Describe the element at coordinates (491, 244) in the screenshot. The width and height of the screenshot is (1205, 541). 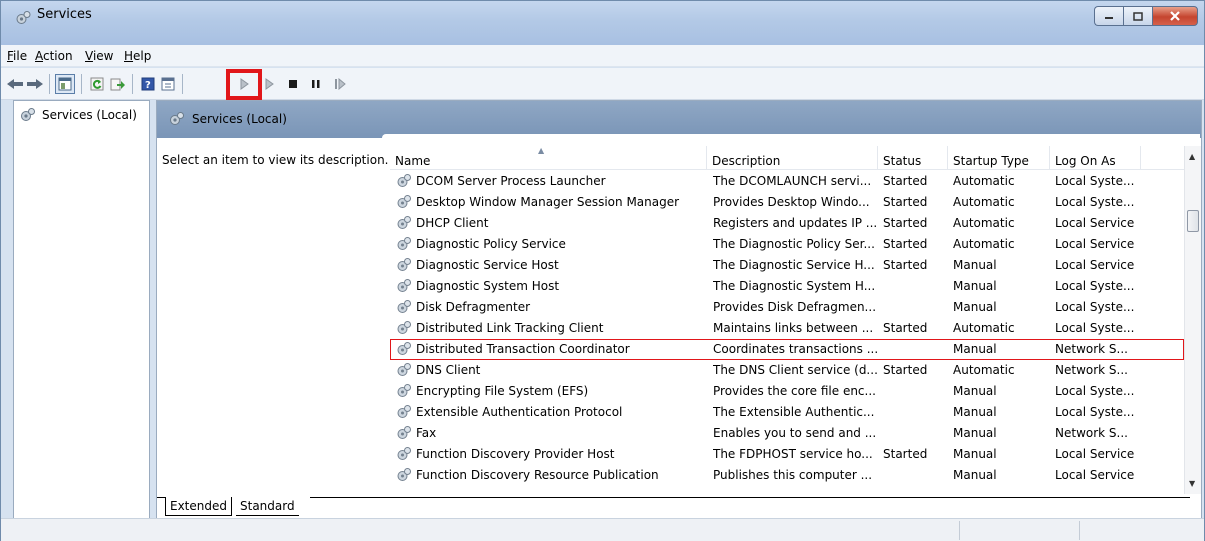
I see `service-name: Diagnostic Policy Service` at that location.